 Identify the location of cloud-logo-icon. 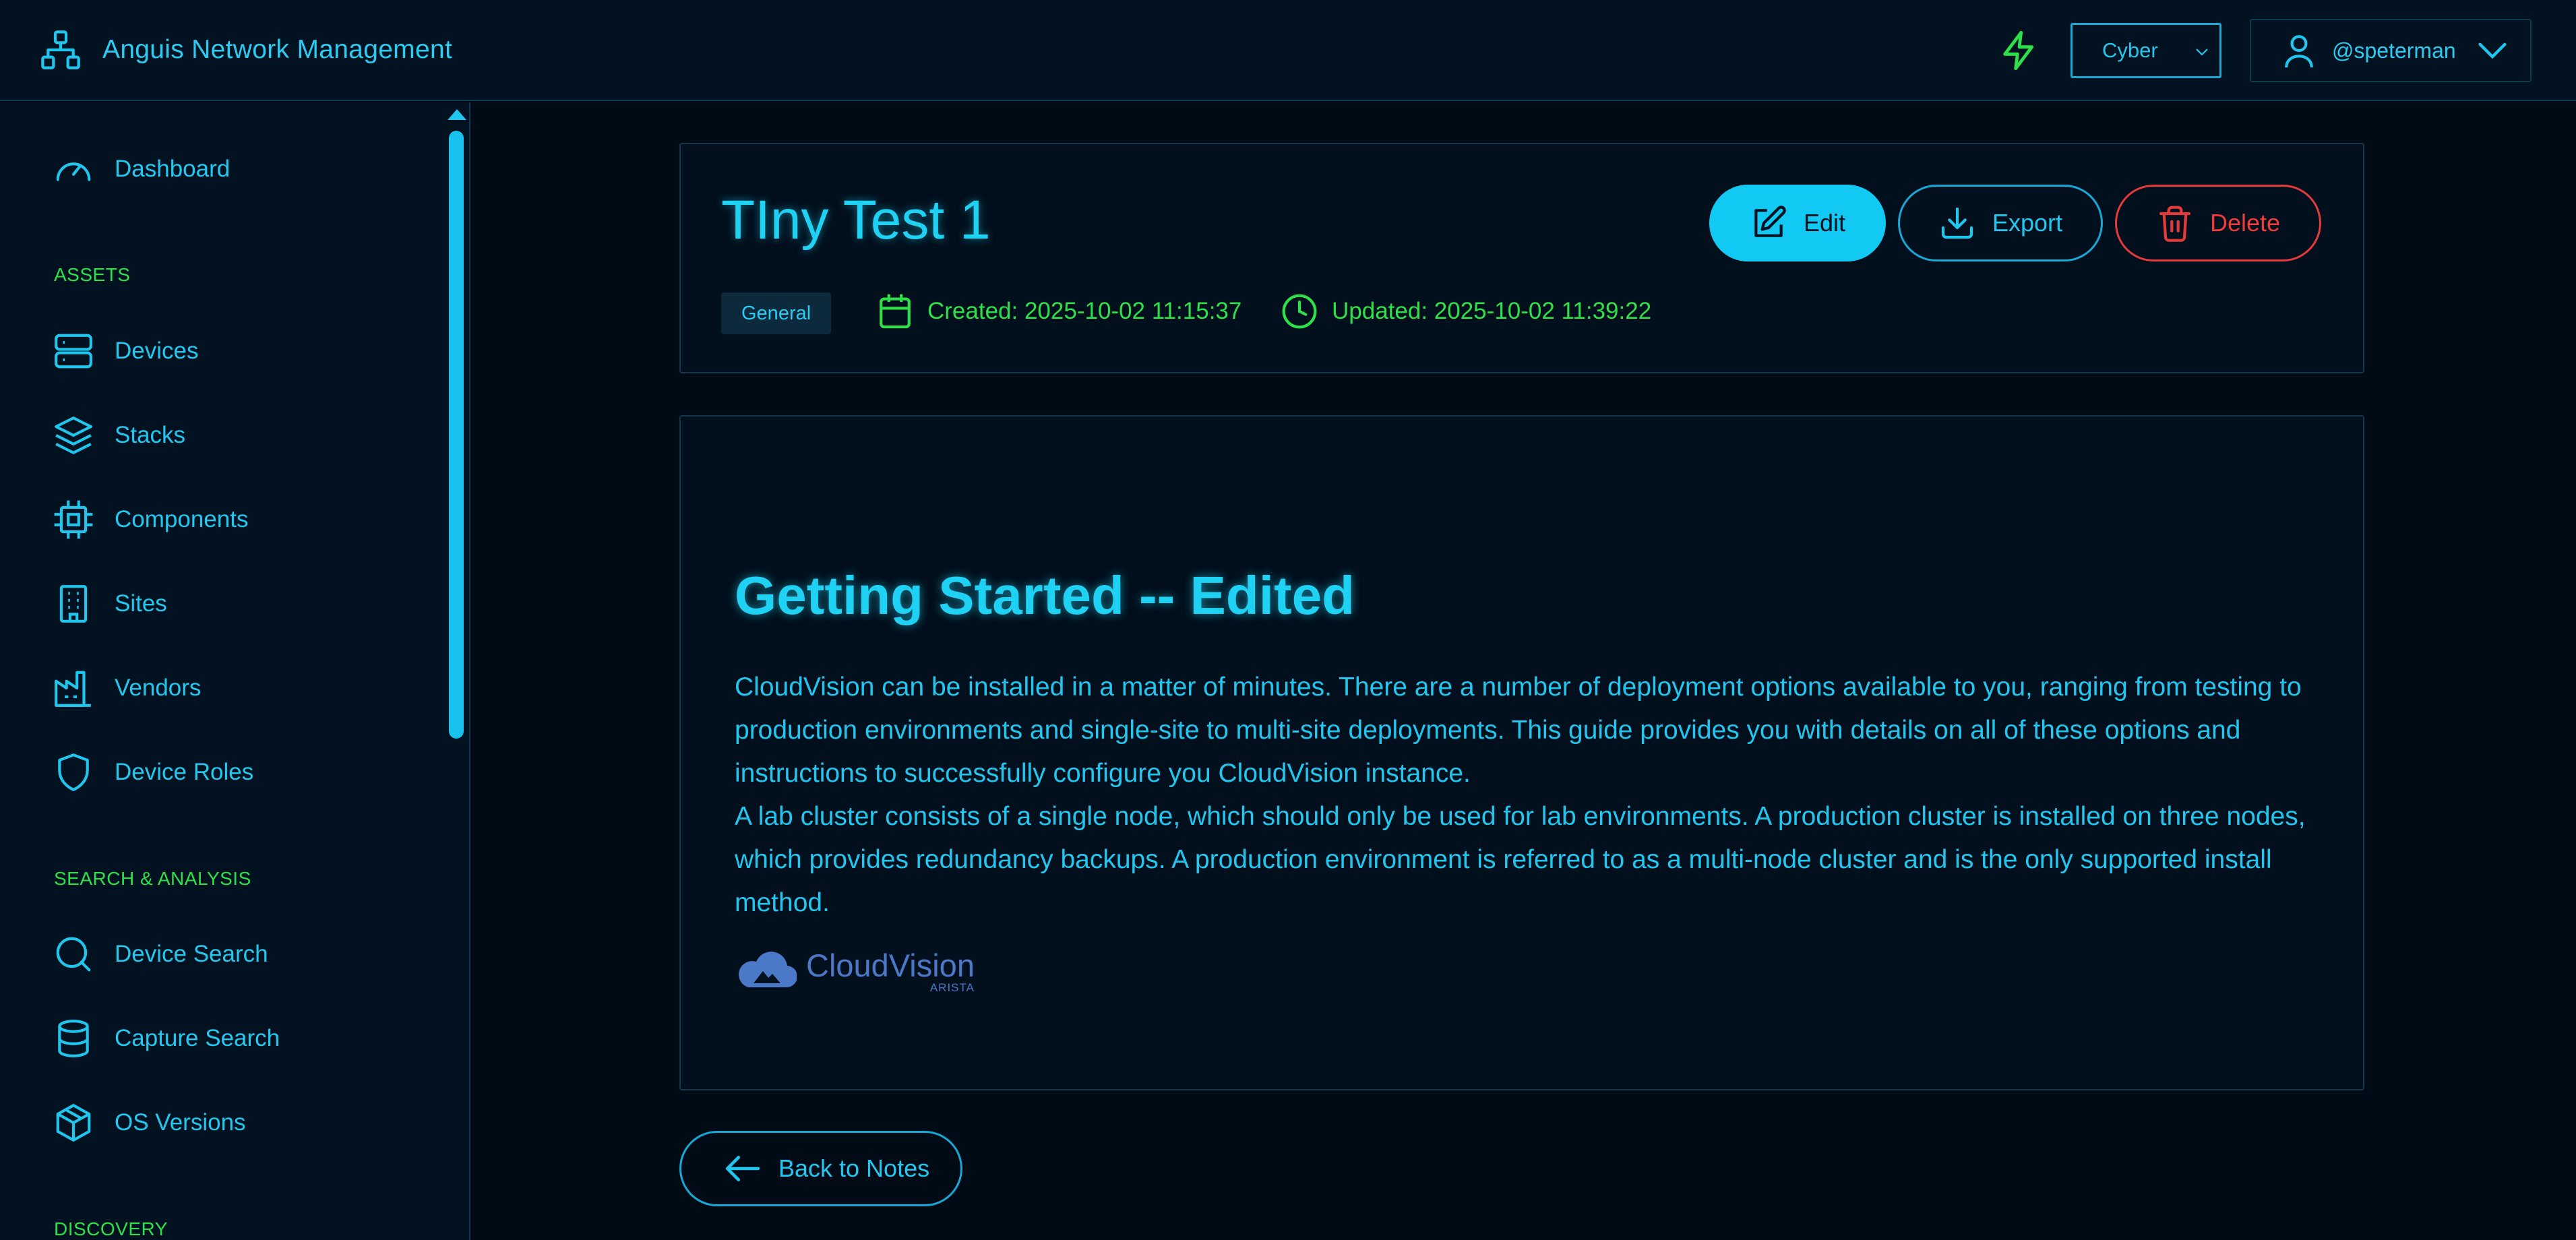
(768, 970).